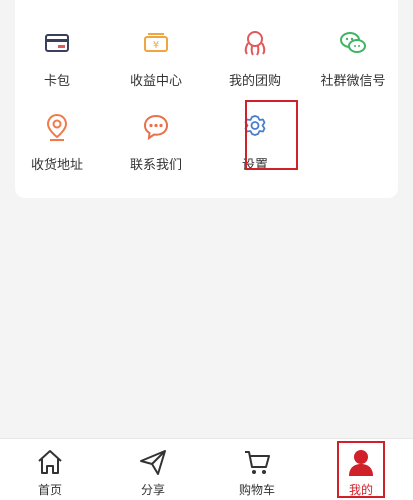  I want to click on group-buy-icon, so click(255, 43).